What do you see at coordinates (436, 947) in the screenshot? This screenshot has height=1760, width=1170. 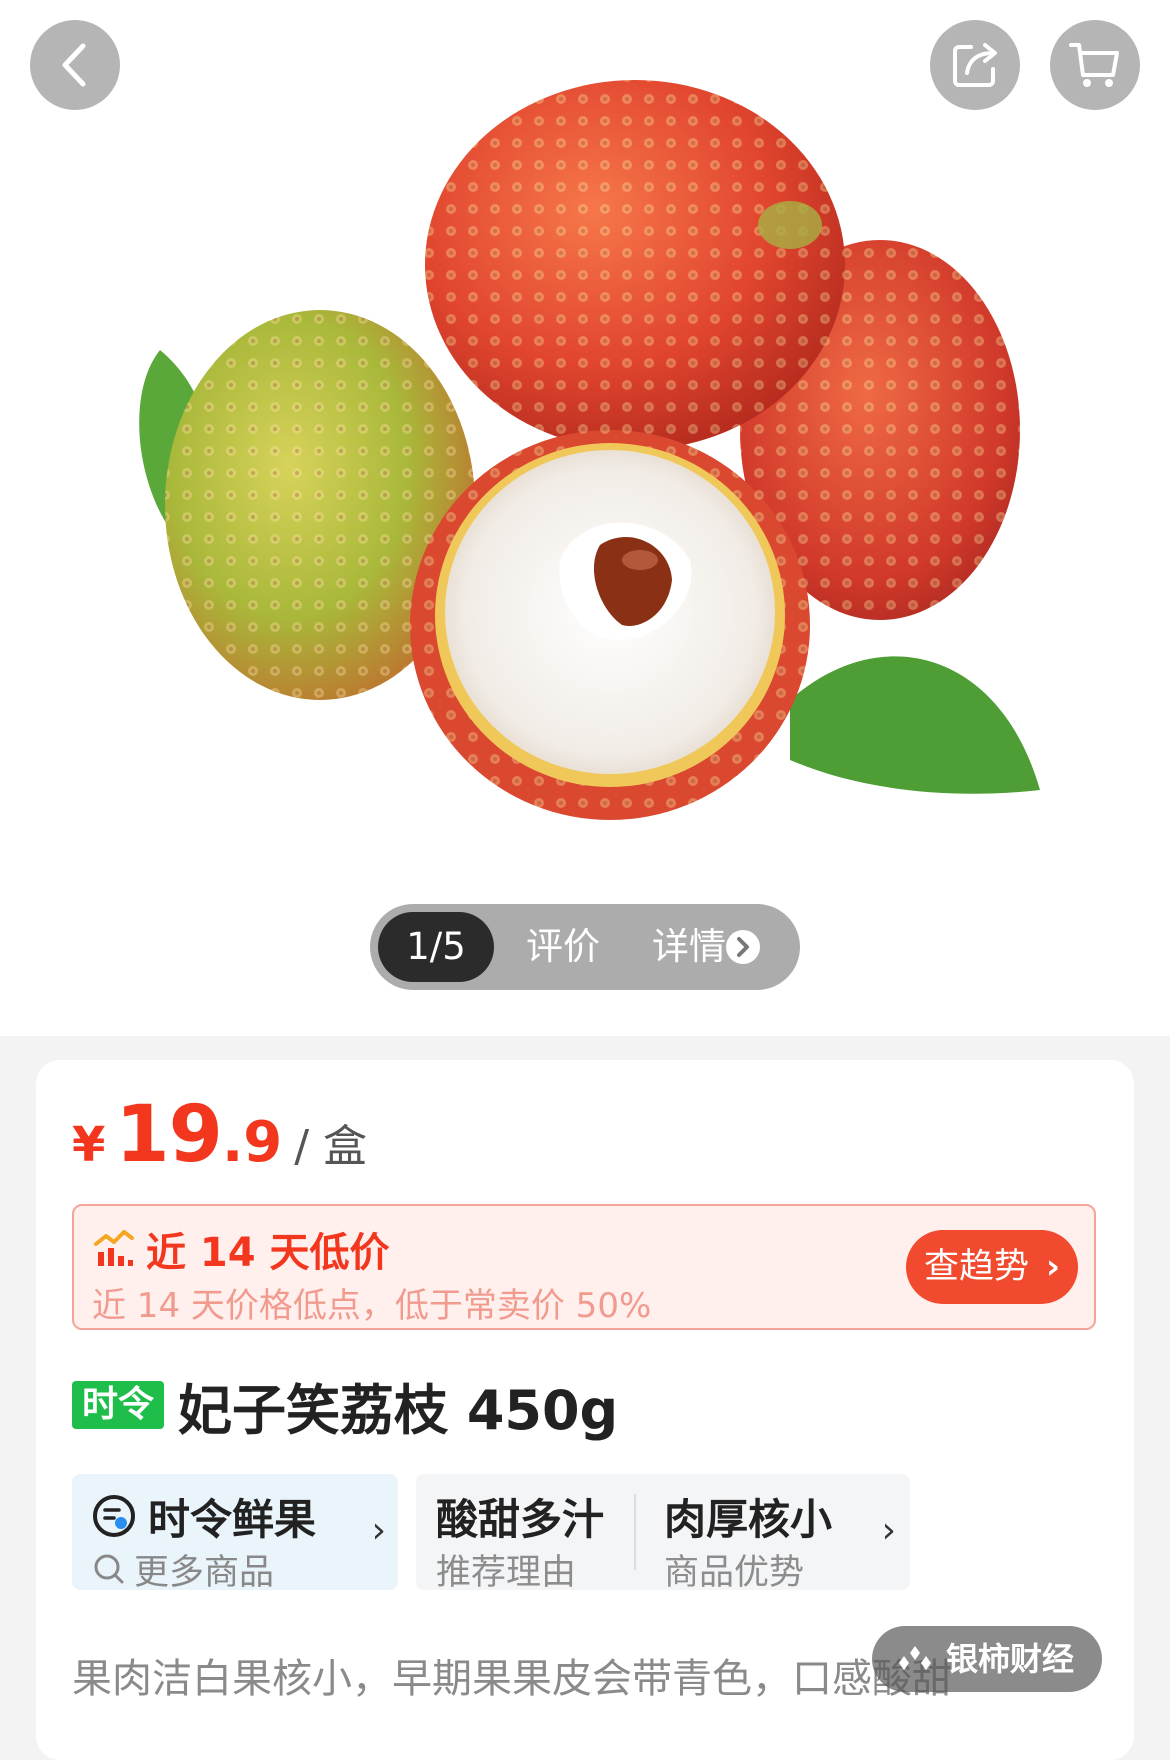 I see `image-counter: 1/5` at bounding box center [436, 947].